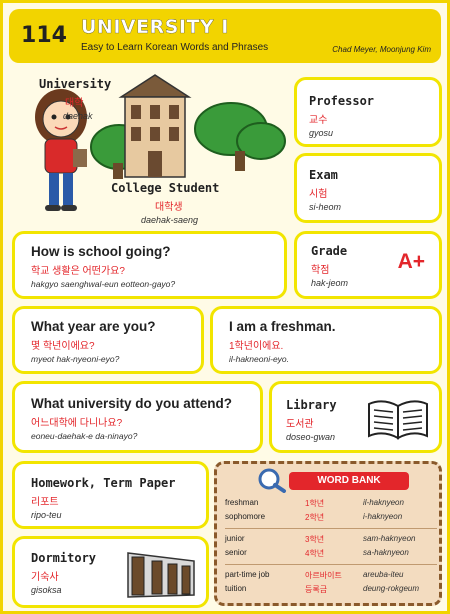 Image resolution: width=450 pixels, height=614 pixels. What do you see at coordinates (165, 203) in the screenshot?
I see `college-student-label: College Student 대학생 daehak-saeng` at bounding box center [165, 203].